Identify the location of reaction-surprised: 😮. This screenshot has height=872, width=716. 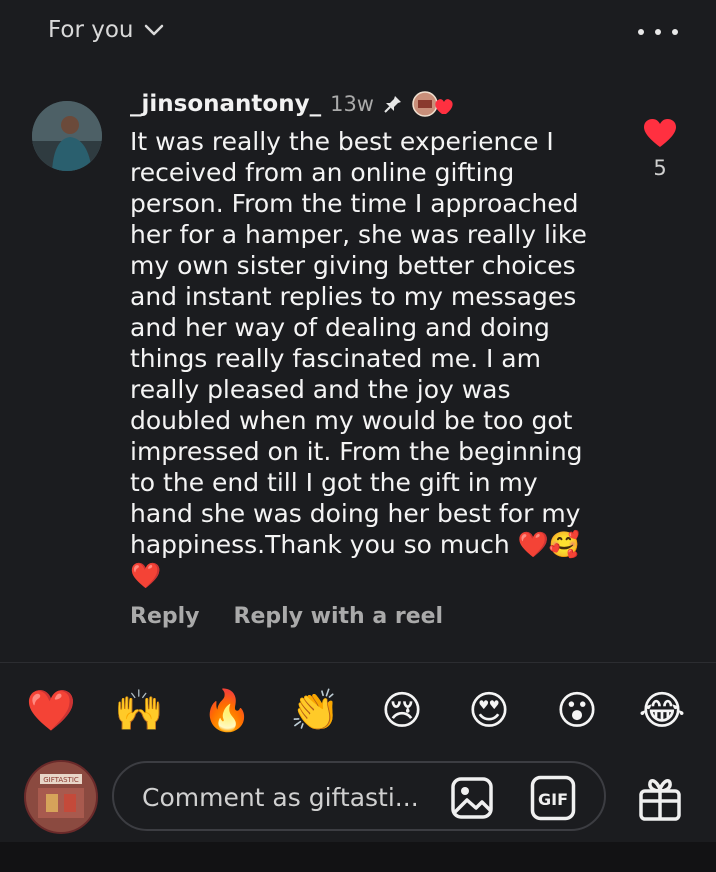
(577, 711).